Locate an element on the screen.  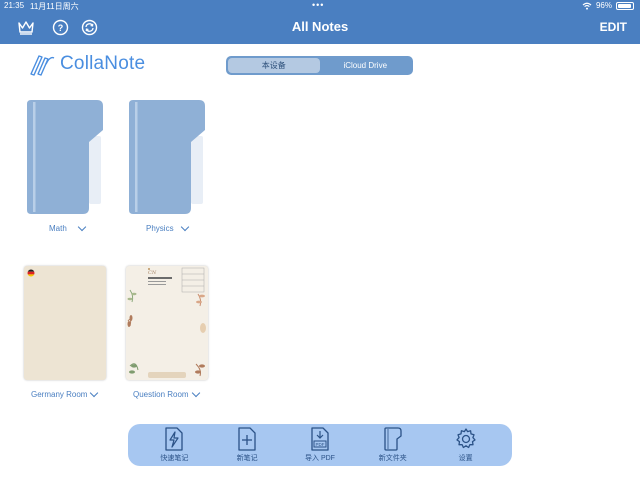
multitasking-dots-icon: ••• is located at coordinates (318, 5).